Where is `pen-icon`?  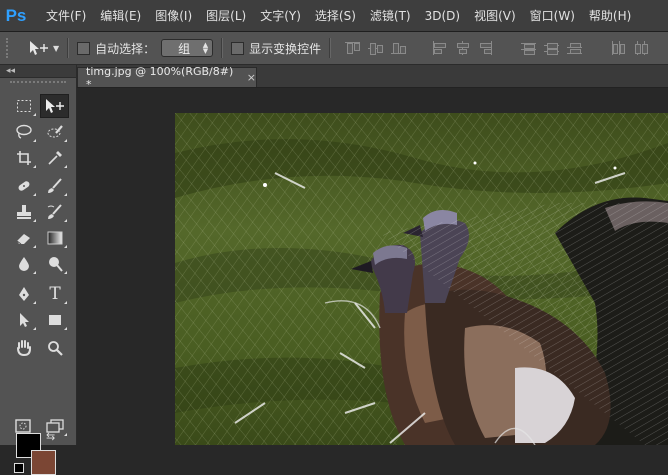 pen-icon is located at coordinates (24, 294).